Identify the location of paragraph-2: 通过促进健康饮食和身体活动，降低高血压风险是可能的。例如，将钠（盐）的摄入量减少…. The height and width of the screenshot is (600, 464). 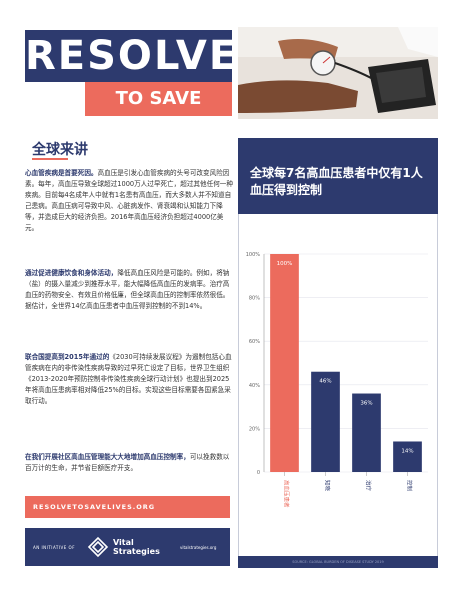
(129, 290).